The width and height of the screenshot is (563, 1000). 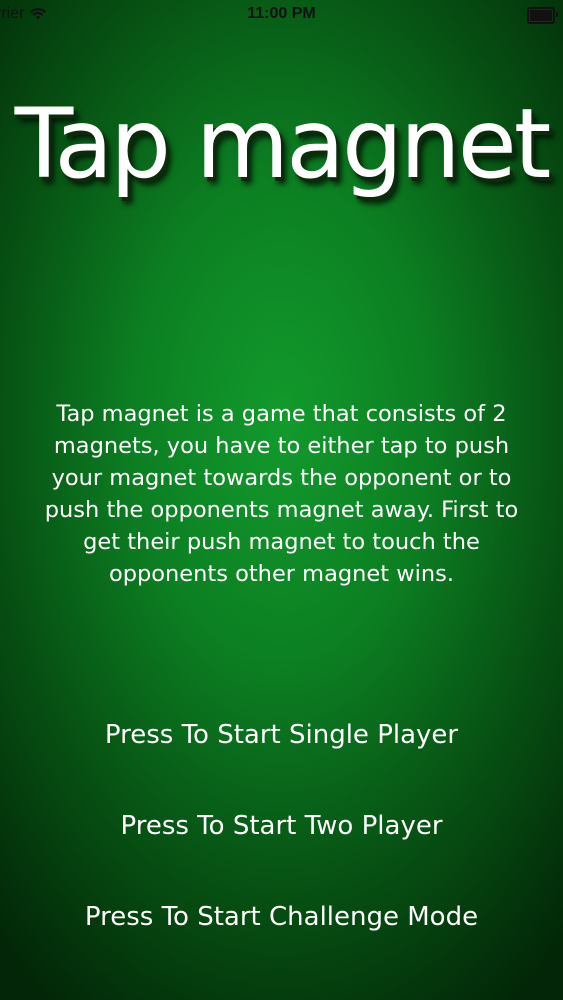 I want to click on status-bar: rrier 11:00 PM, so click(x=281, y=15).